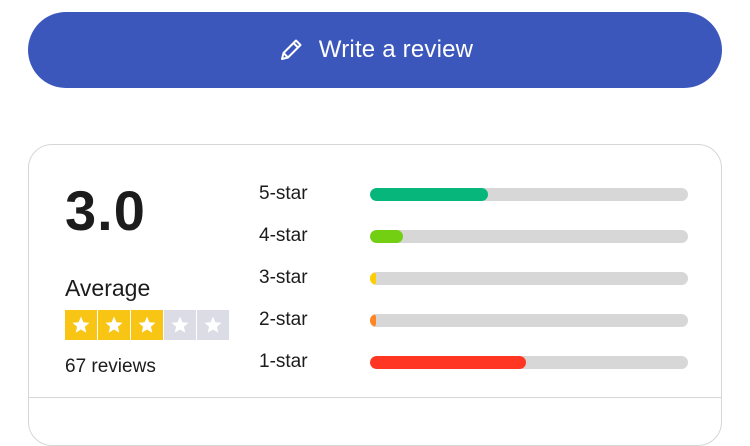 The width and height of the screenshot is (750, 446). What do you see at coordinates (291, 50) in the screenshot?
I see `pencil-icon` at bounding box center [291, 50].